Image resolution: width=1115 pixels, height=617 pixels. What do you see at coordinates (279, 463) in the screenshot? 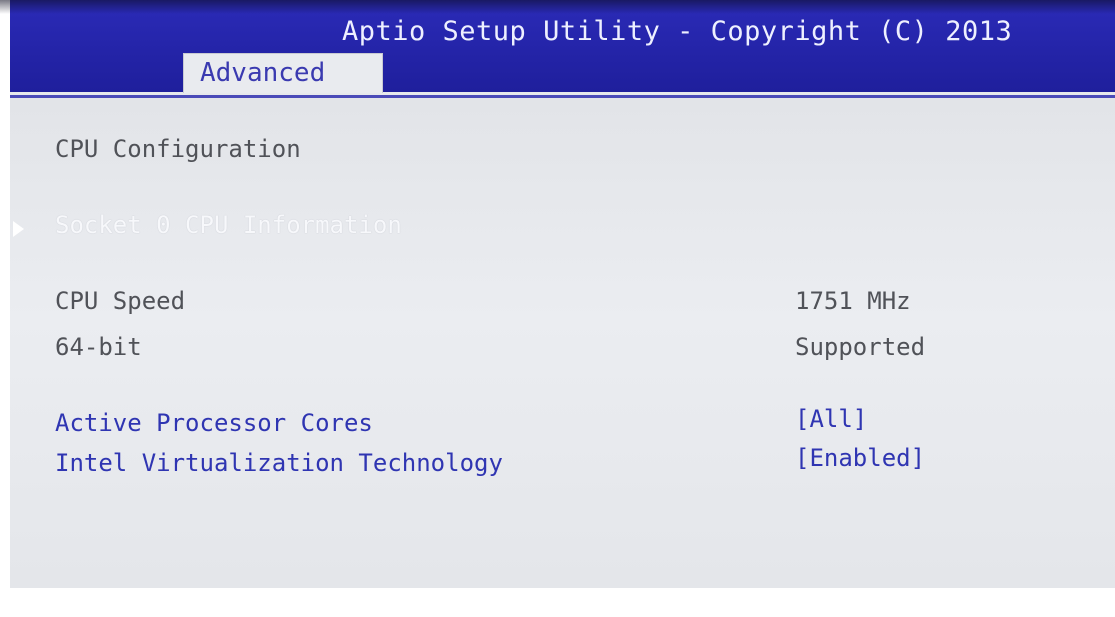
I see `setting-intel-virtualization: Intel Virtualization Technology` at bounding box center [279, 463].